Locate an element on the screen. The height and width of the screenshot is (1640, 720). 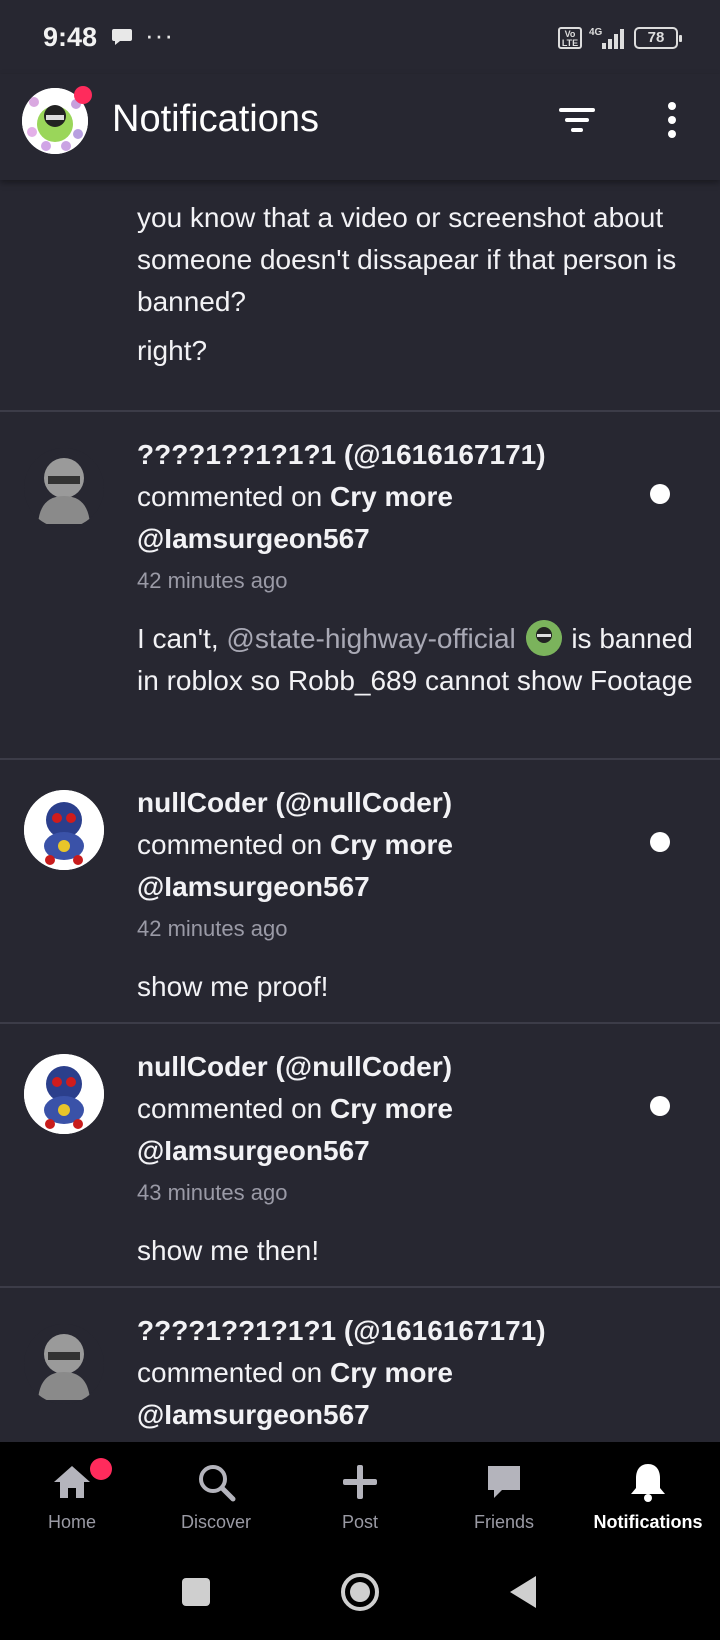
filter-icon is located at coordinates (577, 120).